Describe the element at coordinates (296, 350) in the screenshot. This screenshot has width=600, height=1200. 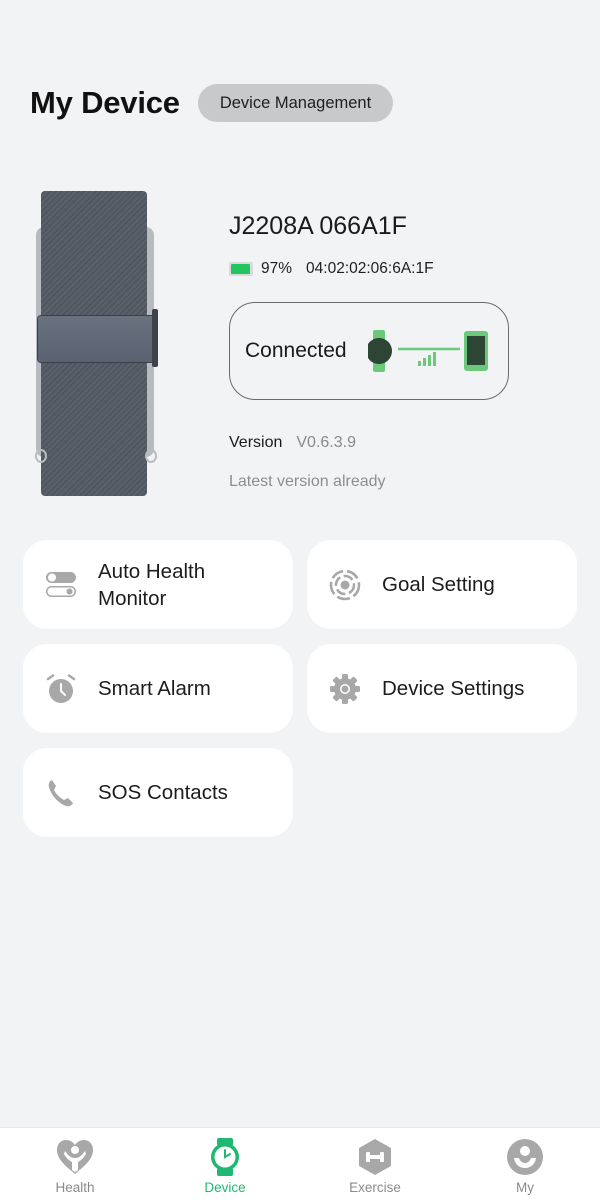
I see `connection-status-label: Connected` at that location.